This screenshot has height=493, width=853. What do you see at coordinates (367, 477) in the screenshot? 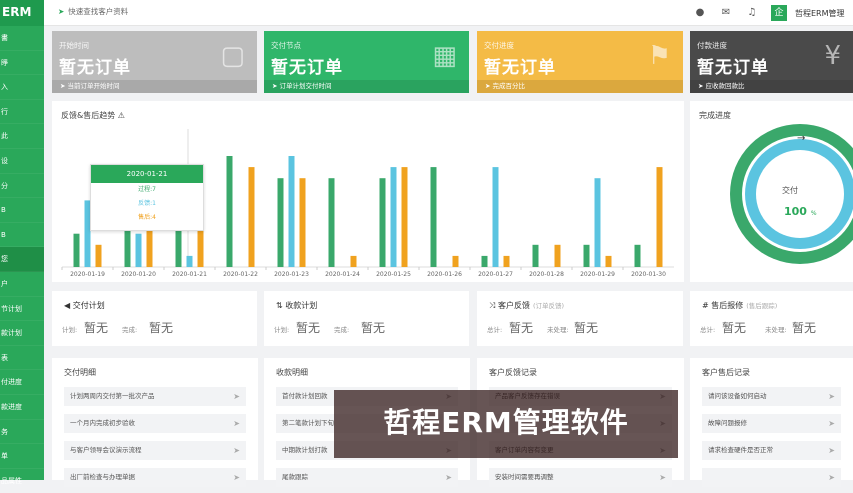
I see `list-item: 尾款跟踪 ➤` at bounding box center [367, 477].